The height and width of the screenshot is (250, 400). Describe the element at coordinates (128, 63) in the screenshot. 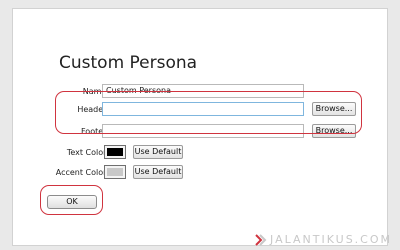

I see `dialog-title: Custom Persona` at that location.